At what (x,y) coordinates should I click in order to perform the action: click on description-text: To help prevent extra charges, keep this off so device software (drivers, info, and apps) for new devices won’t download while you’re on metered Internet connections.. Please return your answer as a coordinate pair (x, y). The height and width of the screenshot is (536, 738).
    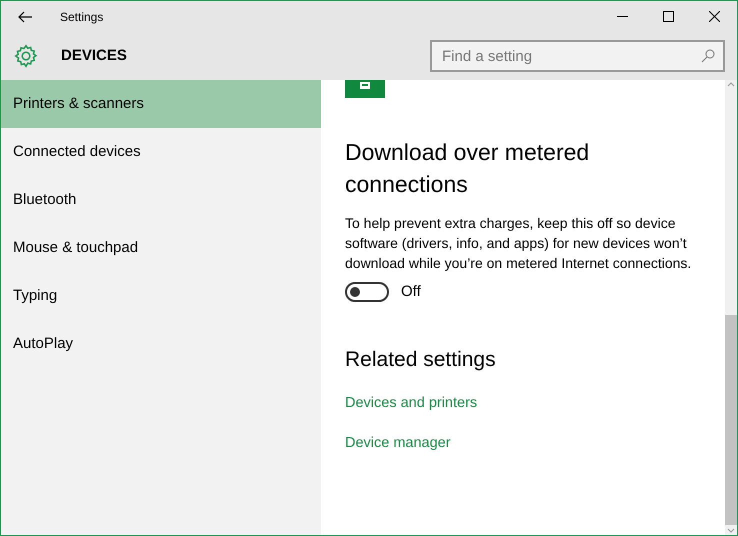
    Looking at the image, I should click on (518, 243).